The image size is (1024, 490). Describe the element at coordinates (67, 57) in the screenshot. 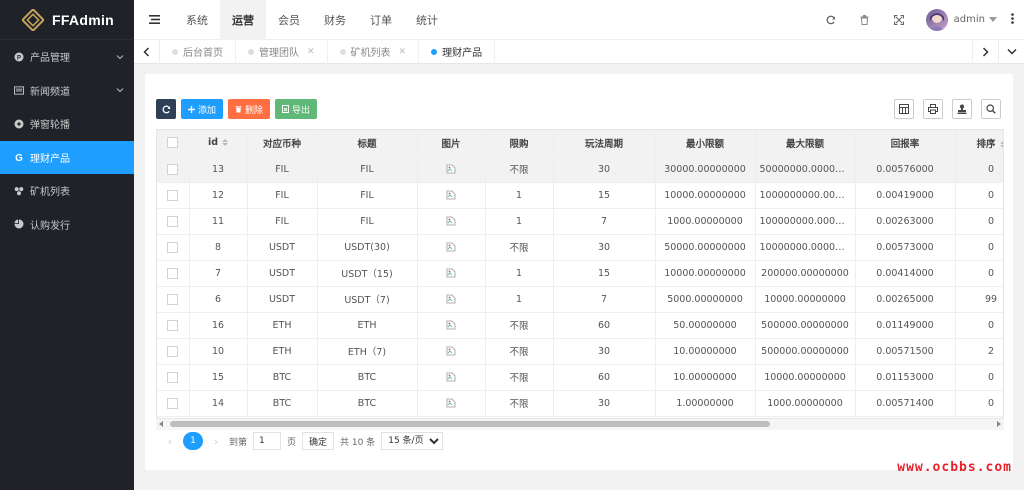

I see `sidebar-item-product: P 产品管理` at that location.